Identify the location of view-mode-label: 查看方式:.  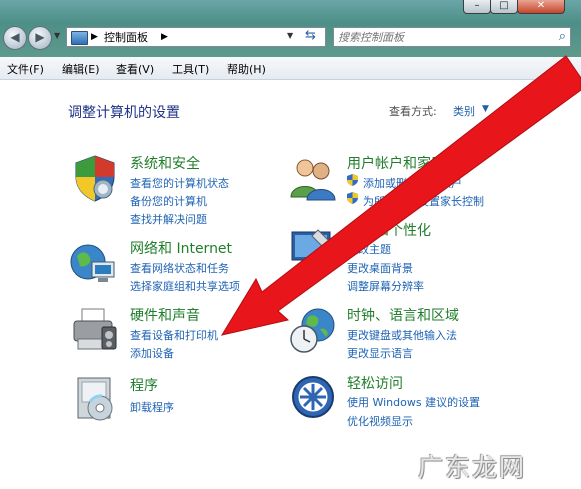
(413, 111).